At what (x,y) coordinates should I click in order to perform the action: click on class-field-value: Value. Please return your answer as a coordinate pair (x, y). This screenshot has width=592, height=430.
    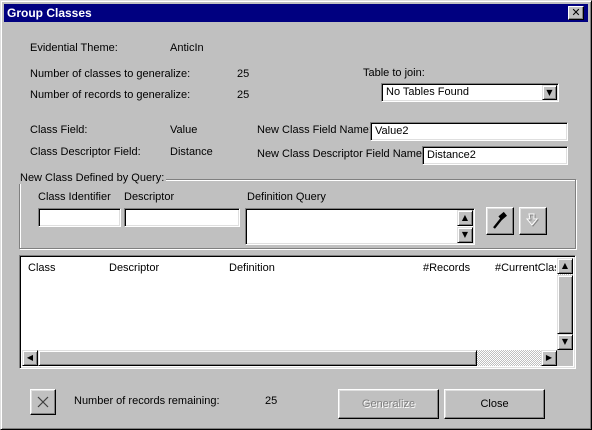
    Looking at the image, I should click on (184, 130).